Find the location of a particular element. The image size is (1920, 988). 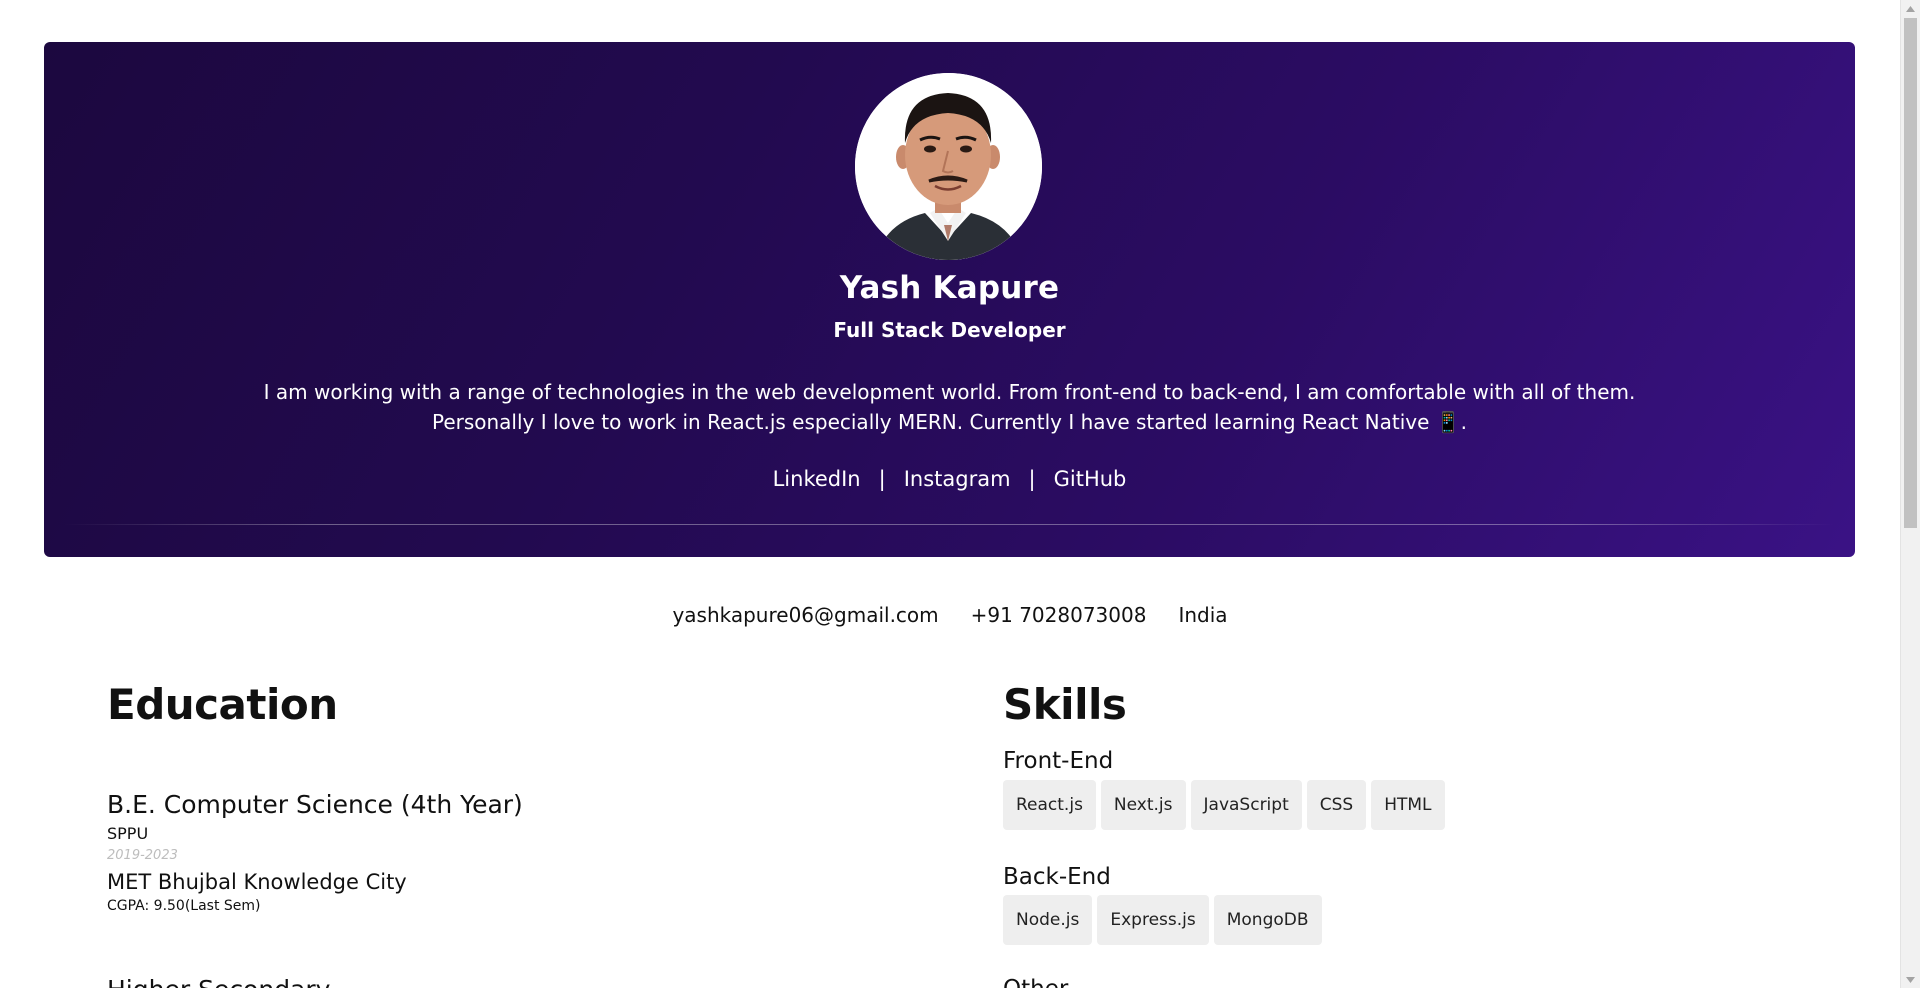

education-cgpa: CGPA: 9.50(Last Sem) is located at coordinates (184, 906).